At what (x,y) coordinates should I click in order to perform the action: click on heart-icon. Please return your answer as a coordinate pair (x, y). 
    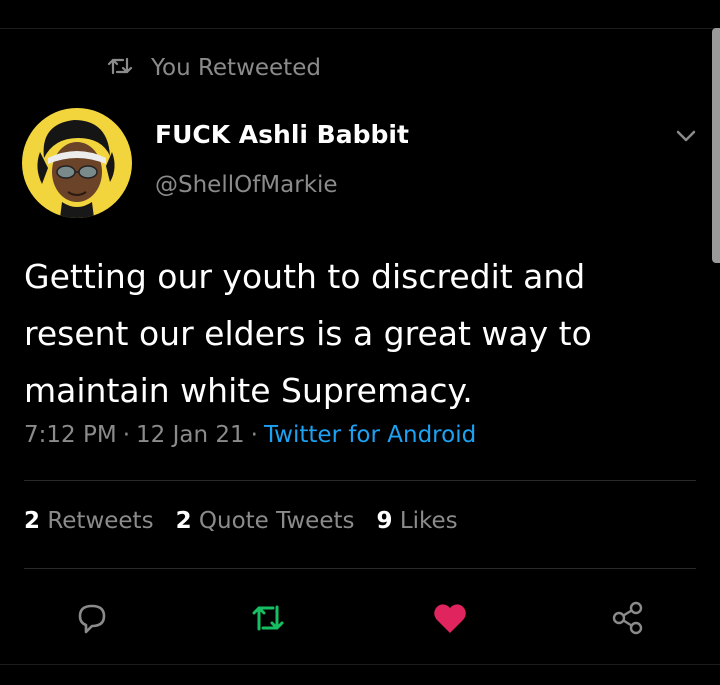
    Looking at the image, I should click on (450, 620).